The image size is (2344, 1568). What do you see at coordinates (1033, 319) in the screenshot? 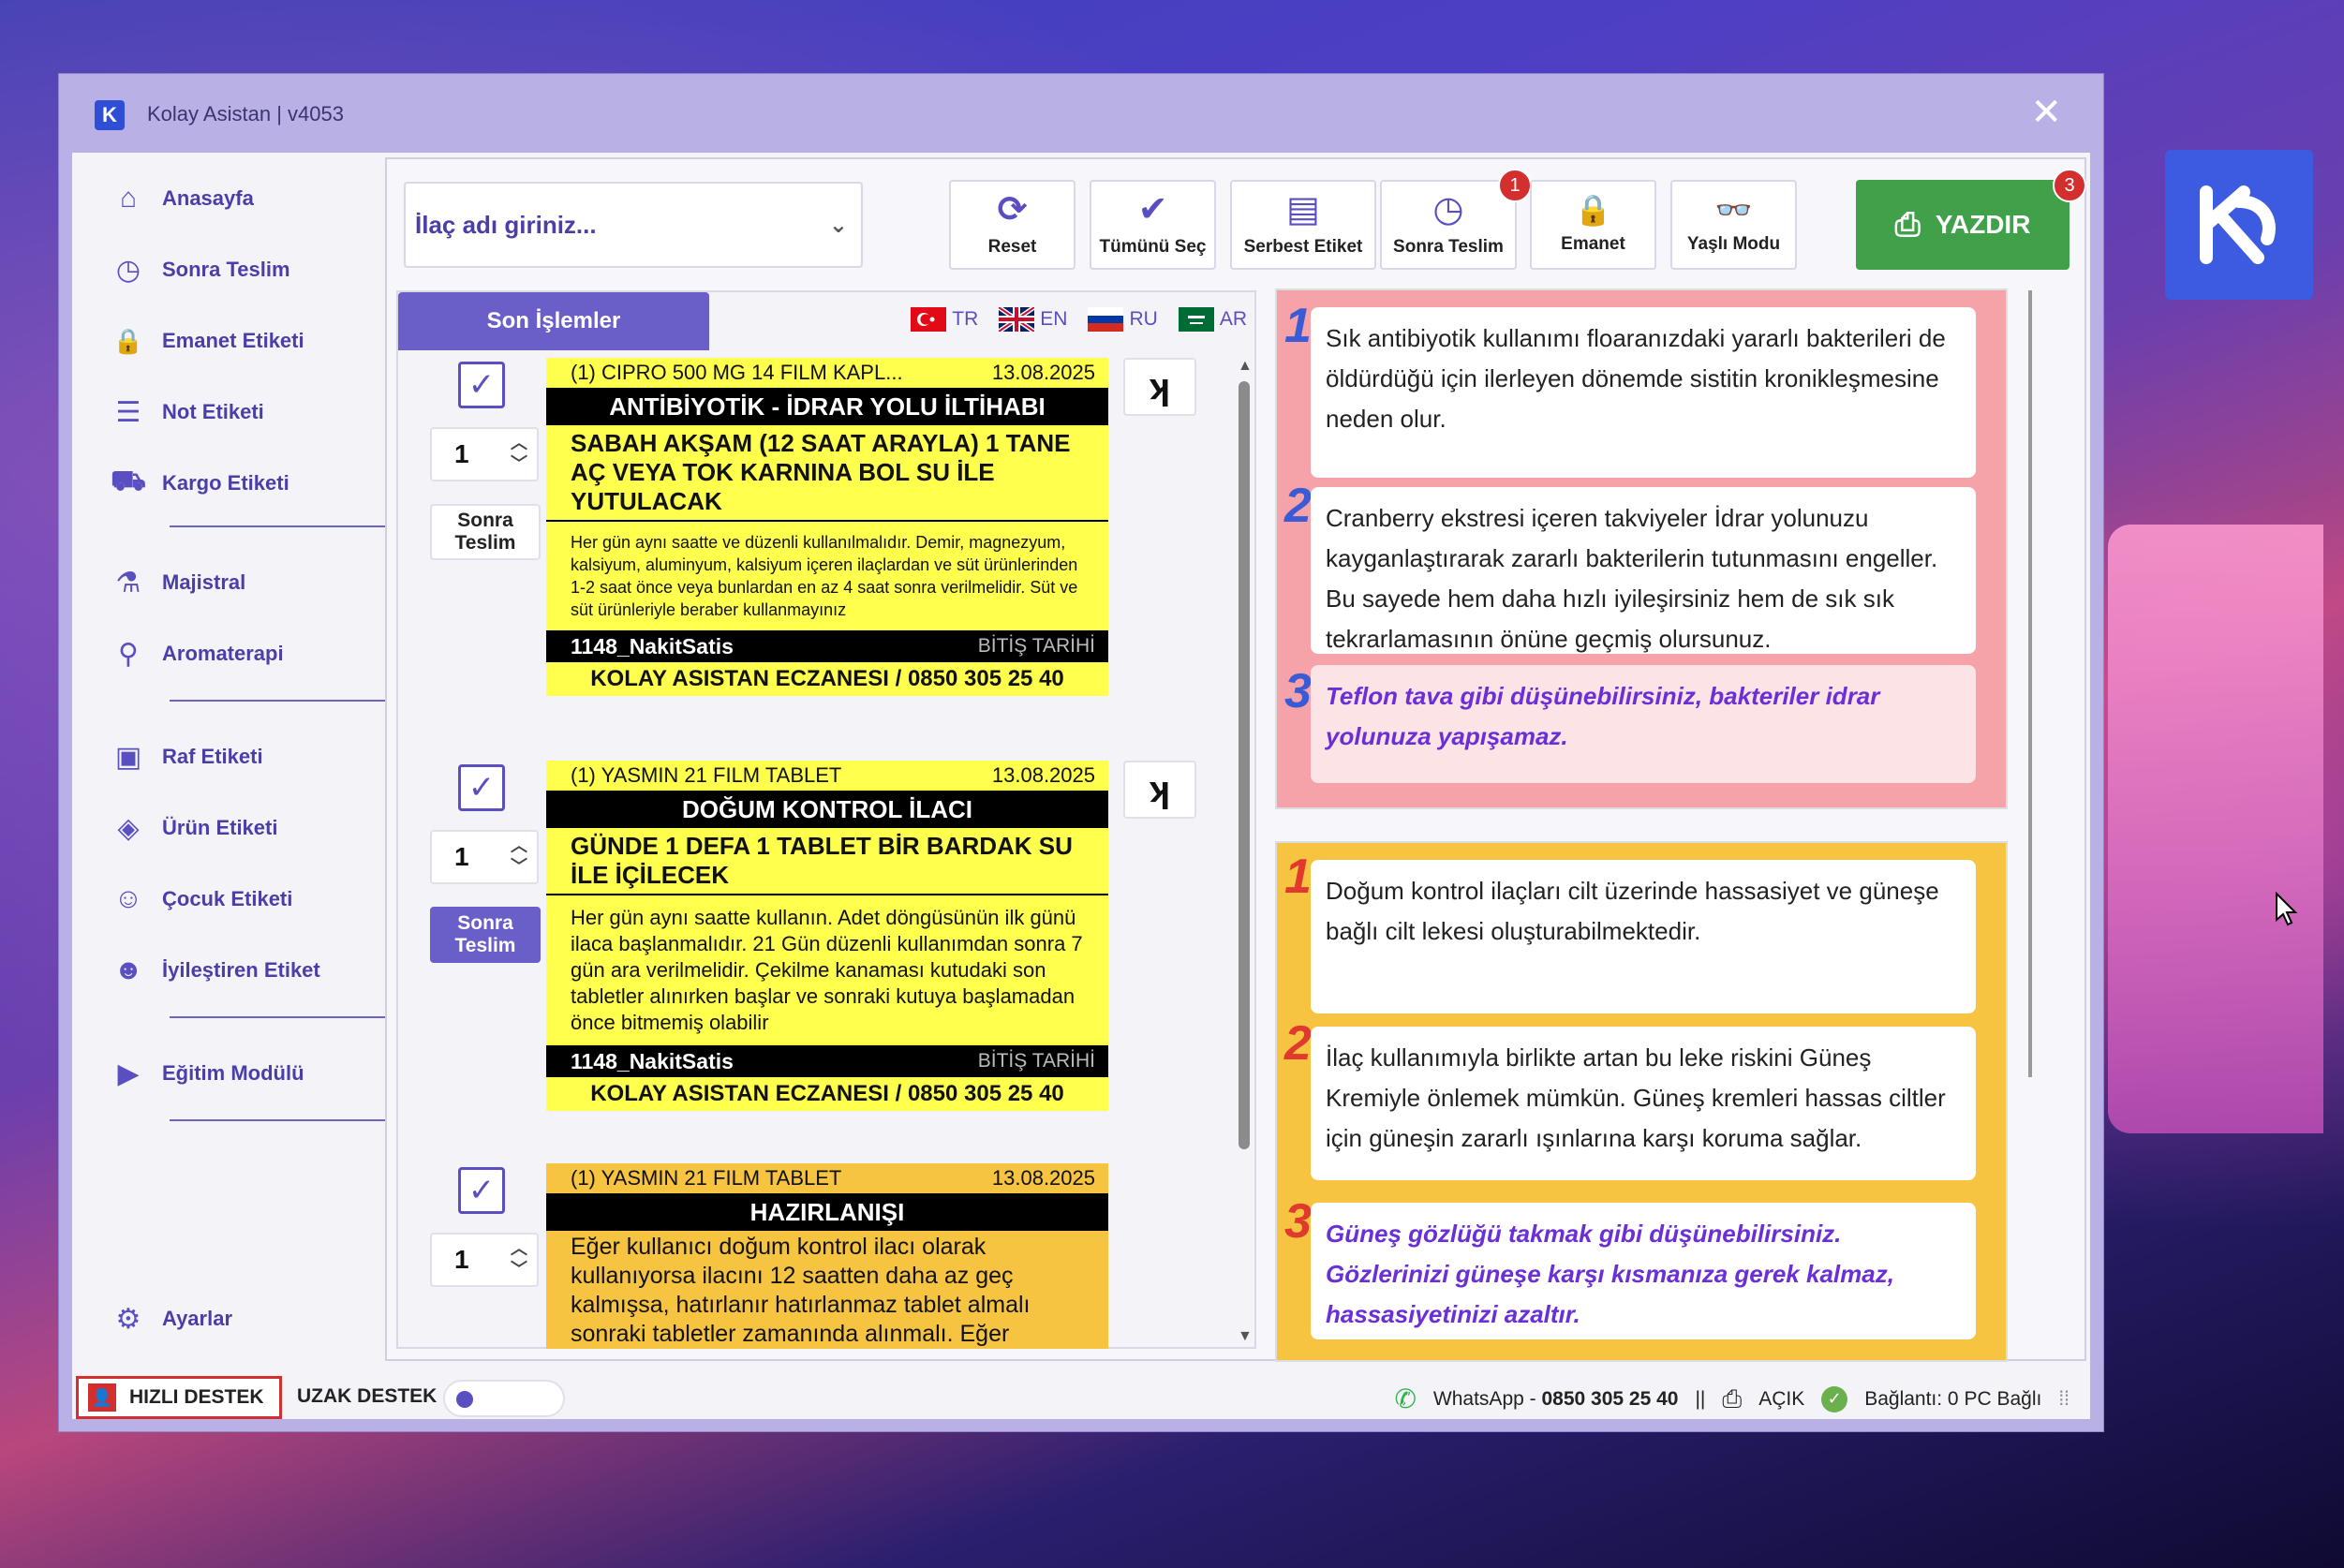
I see `lang-en: EN` at bounding box center [1033, 319].